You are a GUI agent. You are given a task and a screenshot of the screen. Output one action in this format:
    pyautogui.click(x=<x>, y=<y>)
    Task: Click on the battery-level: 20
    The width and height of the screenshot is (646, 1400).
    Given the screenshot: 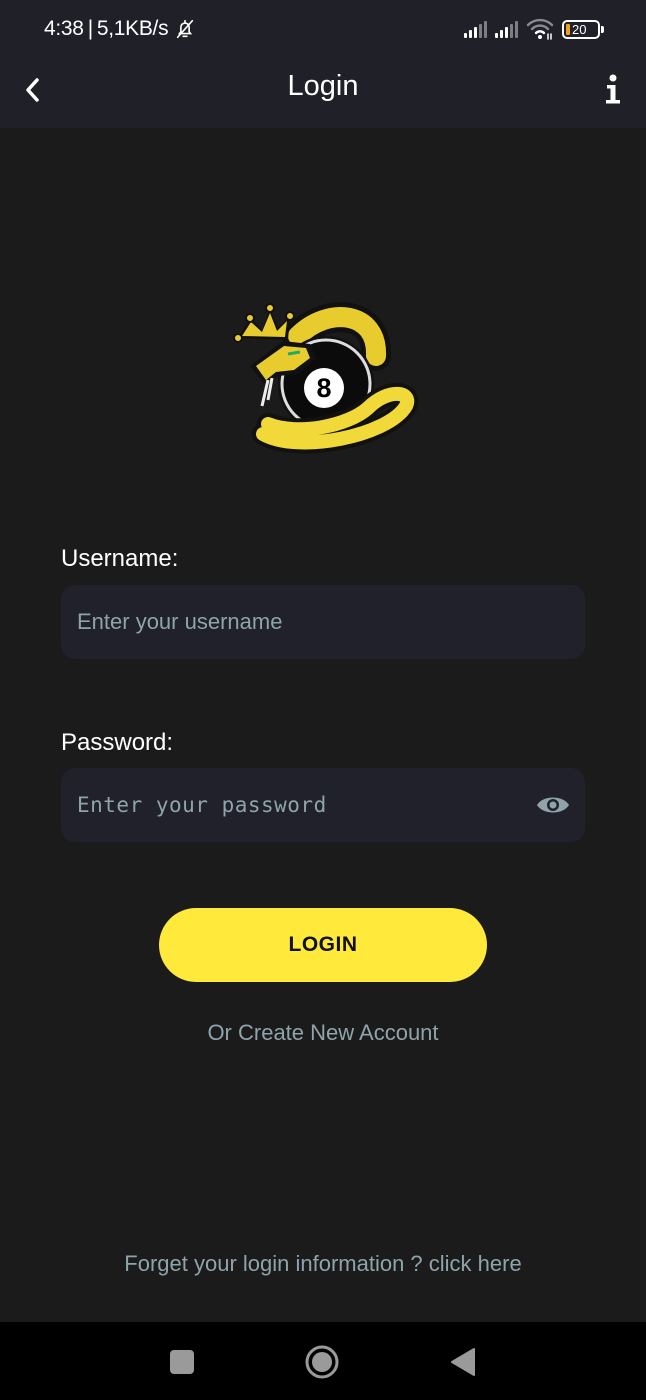 What is the action you would take?
    pyautogui.click(x=579, y=29)
    